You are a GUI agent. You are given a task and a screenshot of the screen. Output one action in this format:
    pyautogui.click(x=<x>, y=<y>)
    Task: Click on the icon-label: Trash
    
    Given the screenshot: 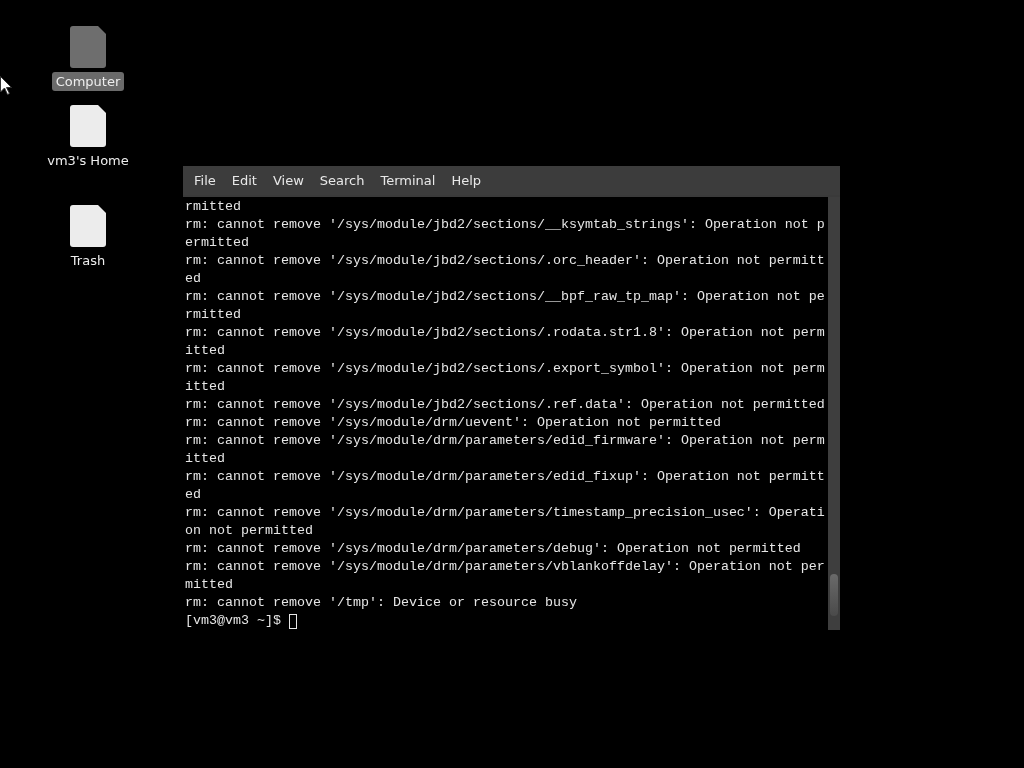 What is the action you would take?
    pyautogui.click(x=88, y=260)
    